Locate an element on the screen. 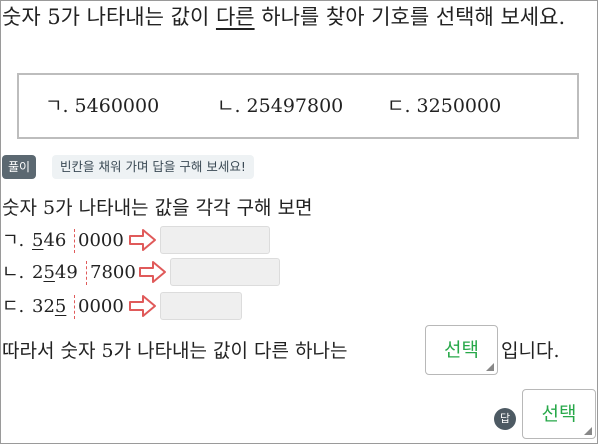 This screenshot has height=444, width=598. hint-text: 빈칸을 채워 가며 답을 구해 보세요! is located at coordinates (153, 167).